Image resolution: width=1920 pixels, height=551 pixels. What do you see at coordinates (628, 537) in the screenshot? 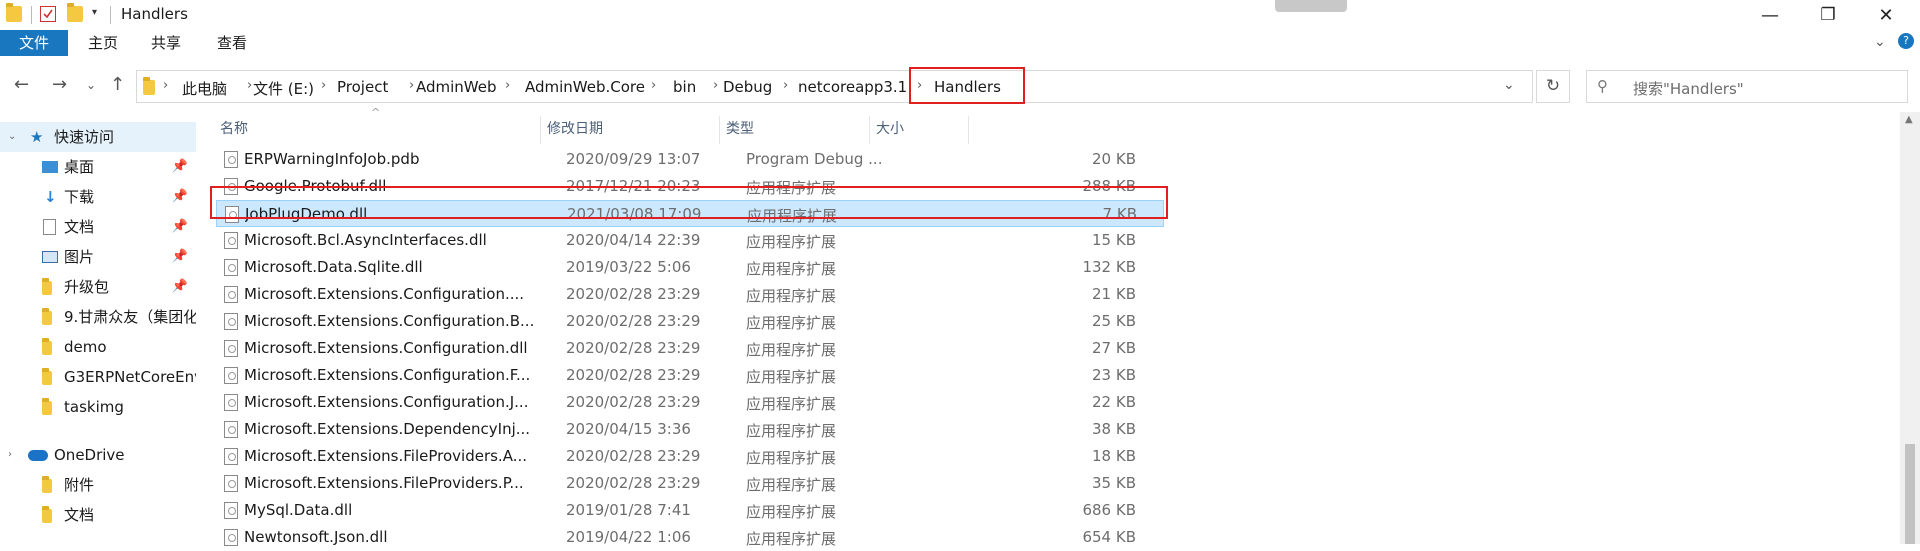
I see `file-date: 2019/04/22 1:06` at bounding box center [628, 537].